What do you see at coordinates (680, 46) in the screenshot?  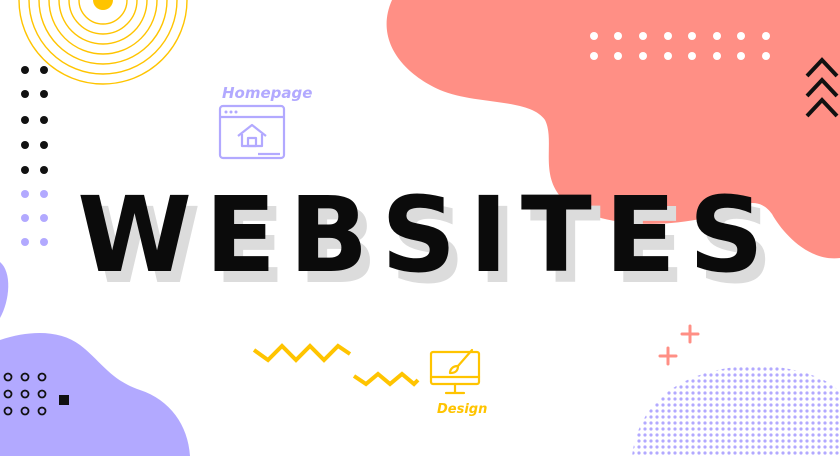 I see `white-dot-grid` at bounding box center [680, 46].